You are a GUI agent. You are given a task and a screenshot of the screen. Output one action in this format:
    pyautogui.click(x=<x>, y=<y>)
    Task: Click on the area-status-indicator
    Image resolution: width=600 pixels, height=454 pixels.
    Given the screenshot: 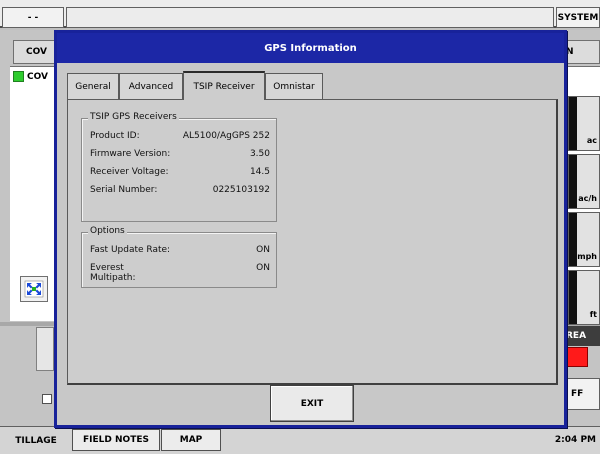 What is the action you would take?
    pyautogui.click(x=577, y=357)
    